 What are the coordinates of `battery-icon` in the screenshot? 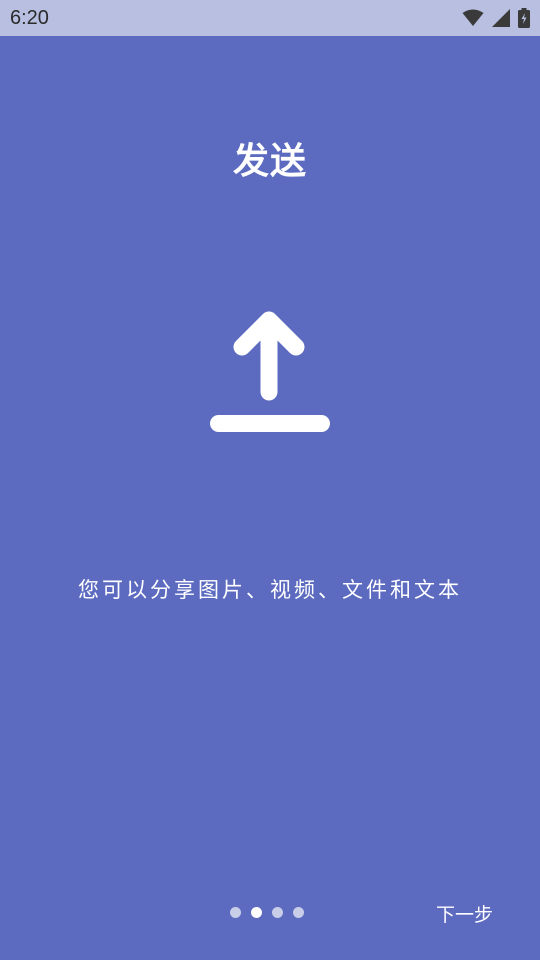 It's located at (524, 18).